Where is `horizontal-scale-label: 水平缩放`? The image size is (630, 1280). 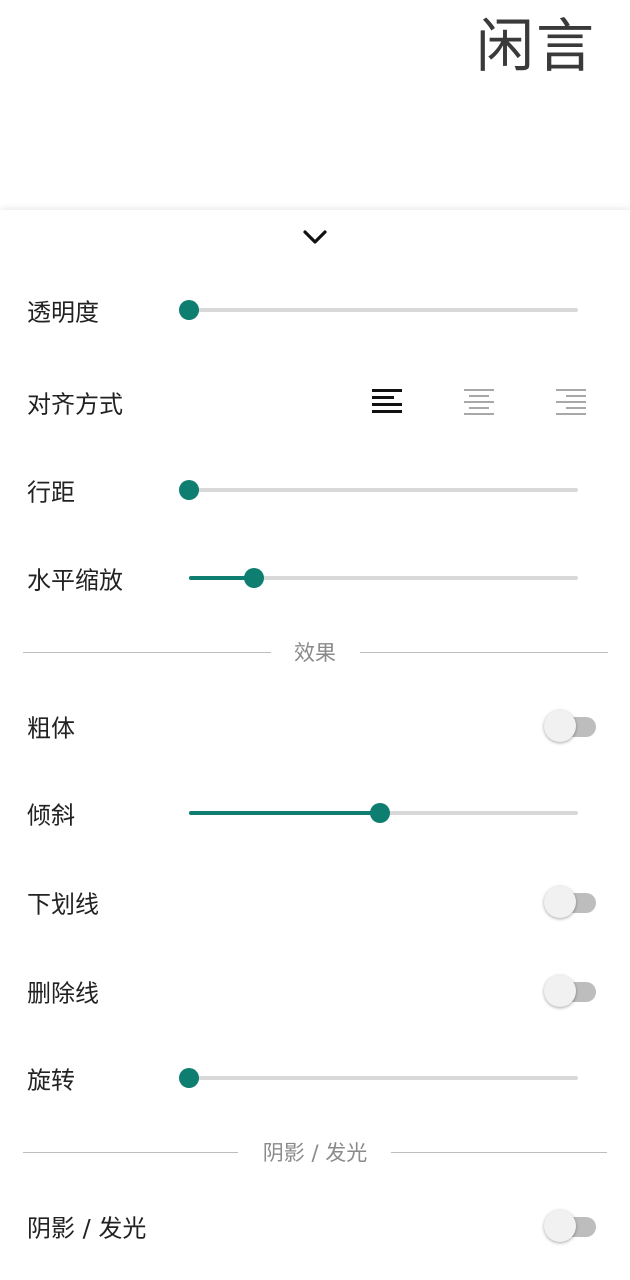 horizontal-scale-label: 水平缩放 is located at coordinates (75, 580).